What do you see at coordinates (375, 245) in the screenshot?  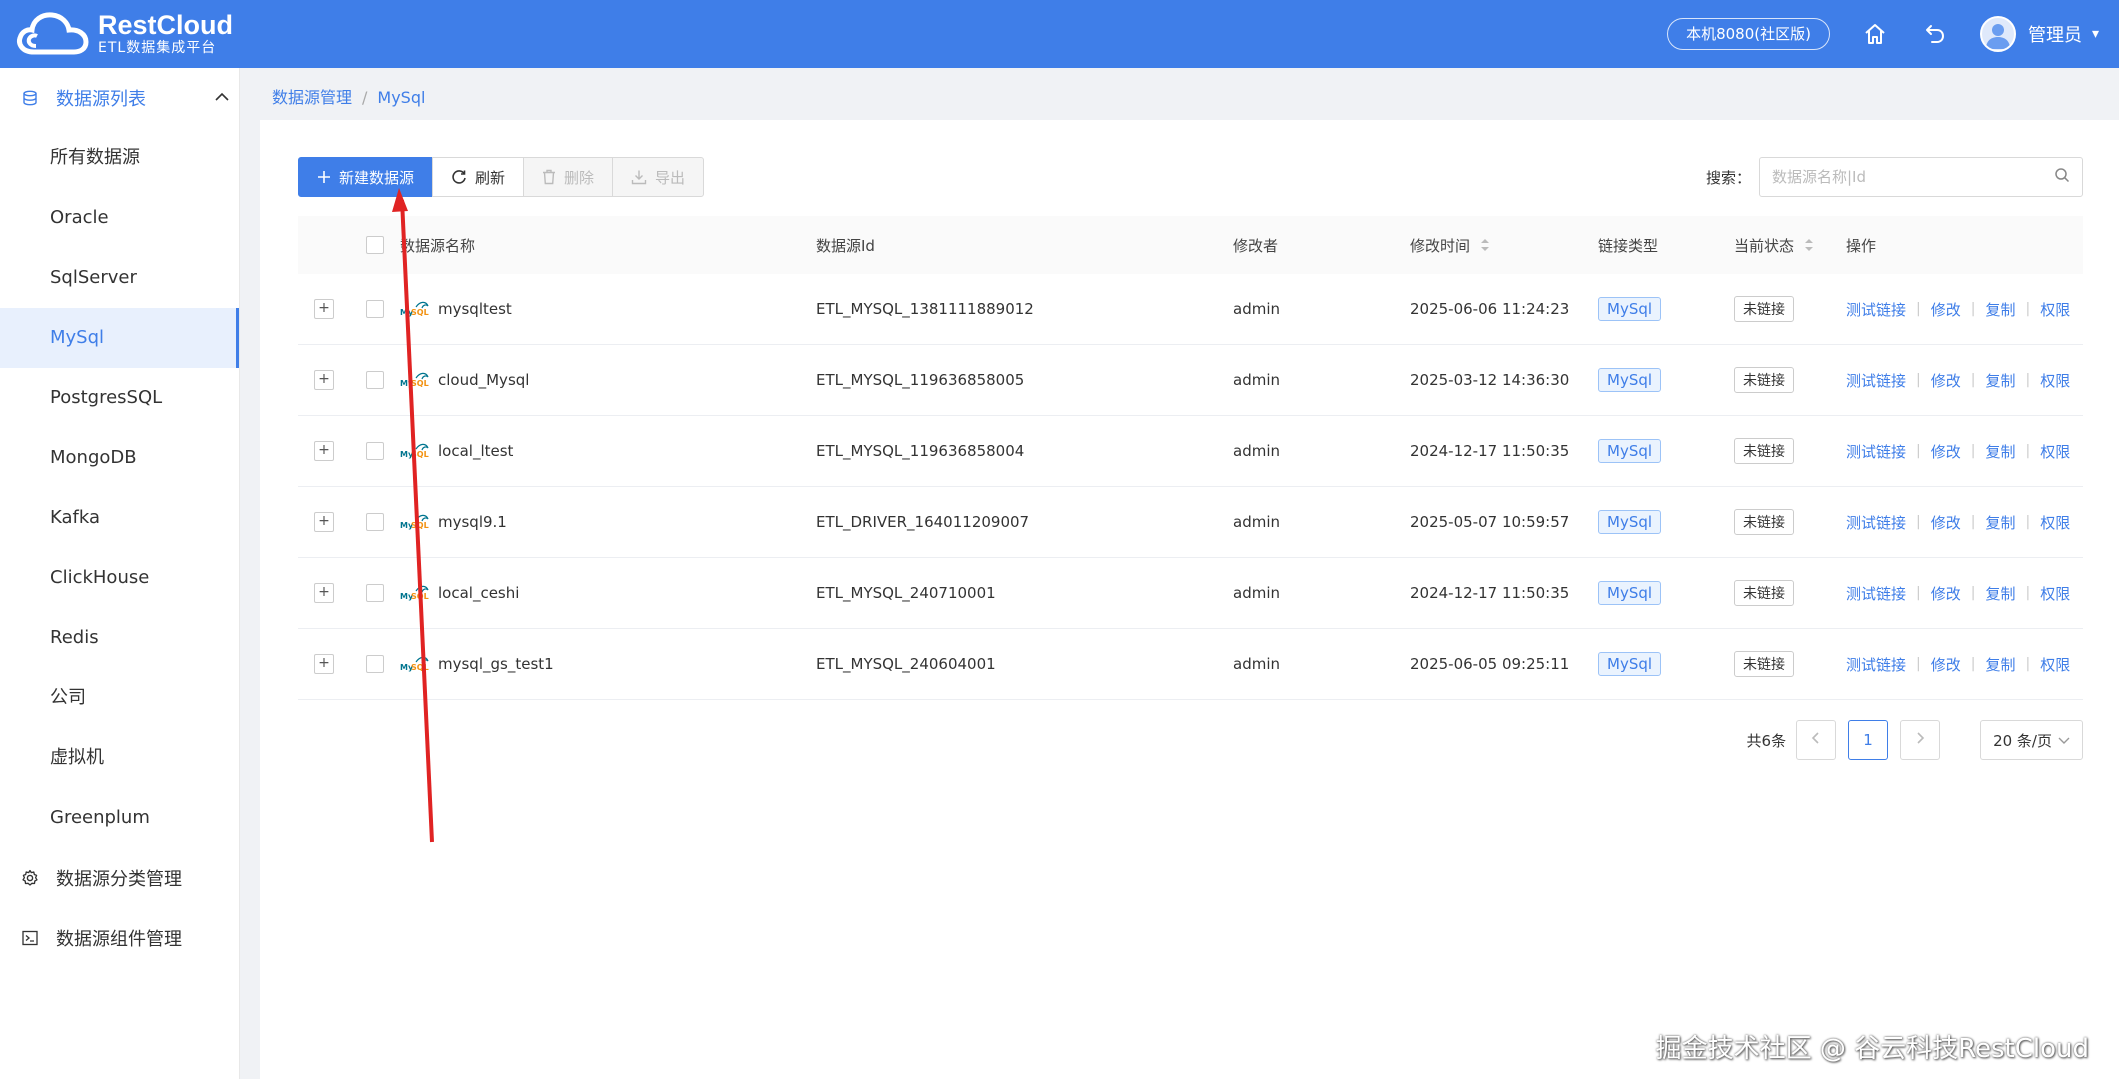 I see `select-all-checkbox` at bounding box center [375, 245].